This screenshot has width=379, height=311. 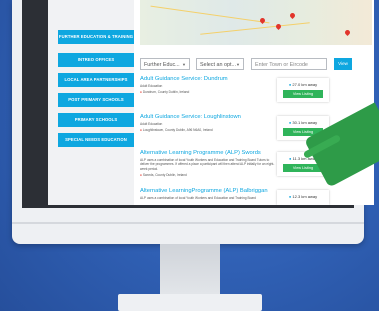 I want to click on view-listing-button: View Listing, so click(x=303, y=94).